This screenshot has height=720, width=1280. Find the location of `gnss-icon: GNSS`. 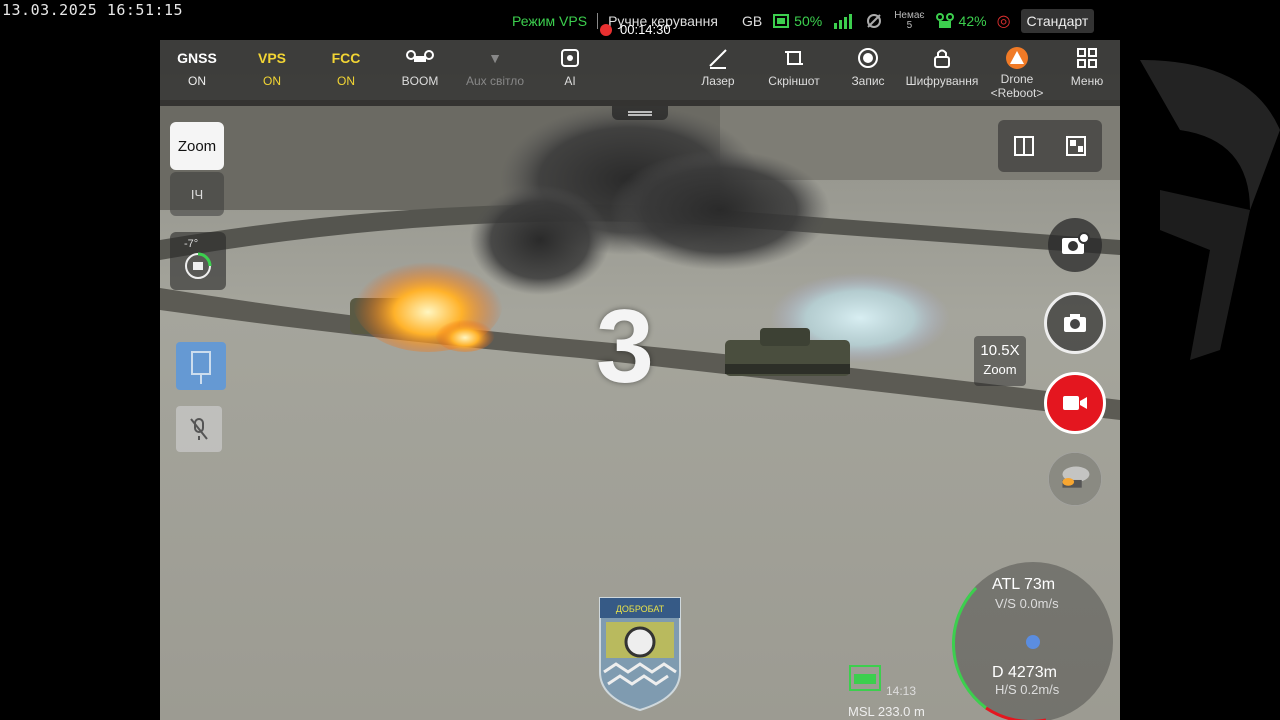

gnss-icon: GNSS is located at coordinates (197, 58).